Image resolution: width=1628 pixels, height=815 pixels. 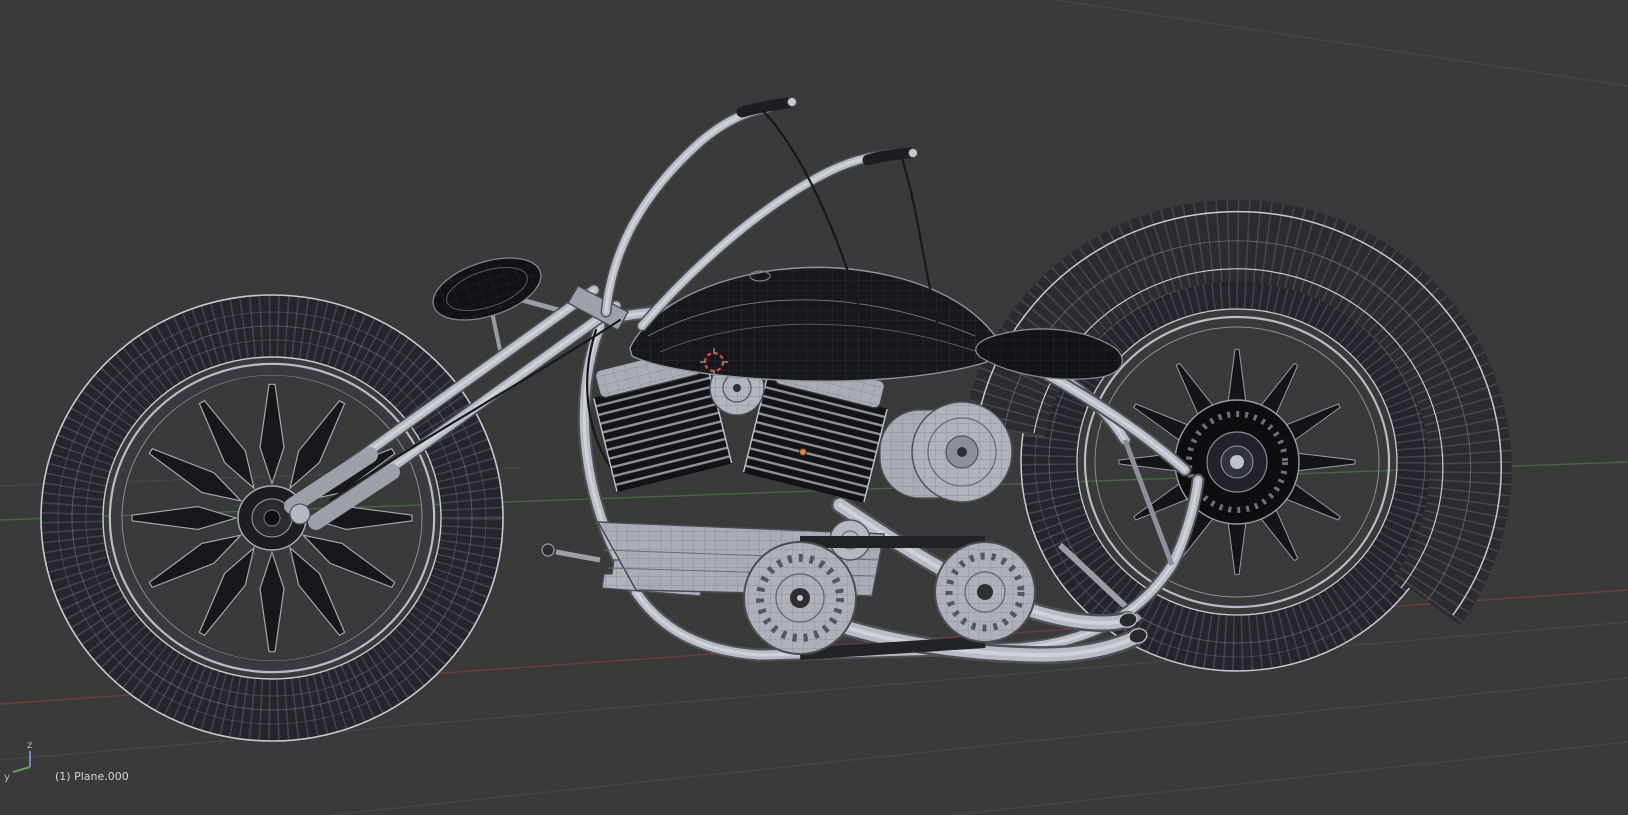 I want to click on object-origin-dot, so click(x=803, y=452).